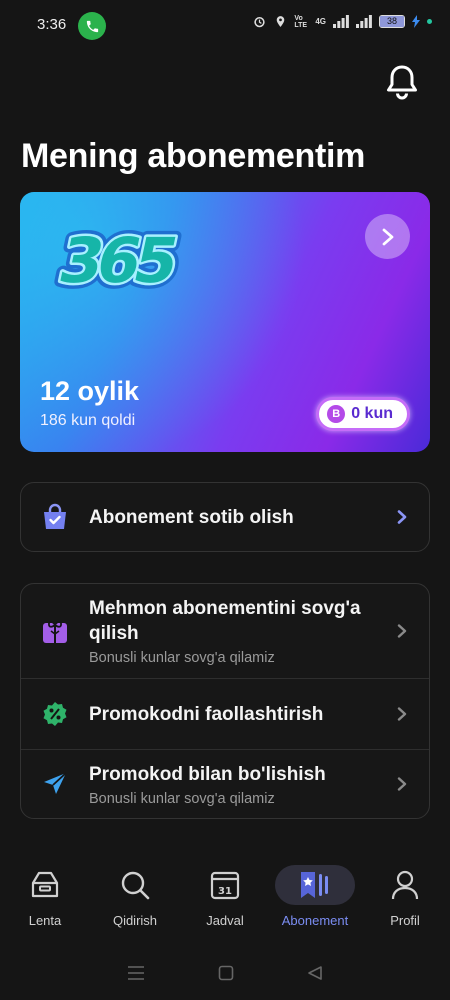 The height and width of the screenshot is (1000, 450). I want to click on svg-text: 365, so click(117, 260).